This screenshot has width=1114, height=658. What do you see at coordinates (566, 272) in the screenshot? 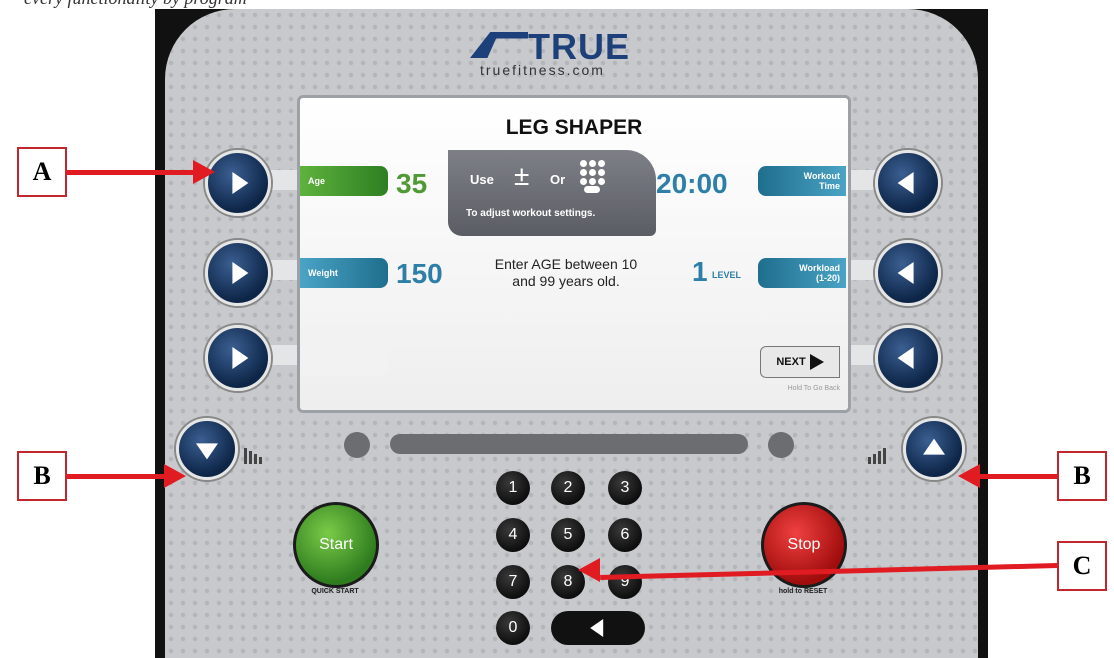
I see `age-prompt: Enter AGE between 10 and 99 years old.` at bounding box center [566, 272].